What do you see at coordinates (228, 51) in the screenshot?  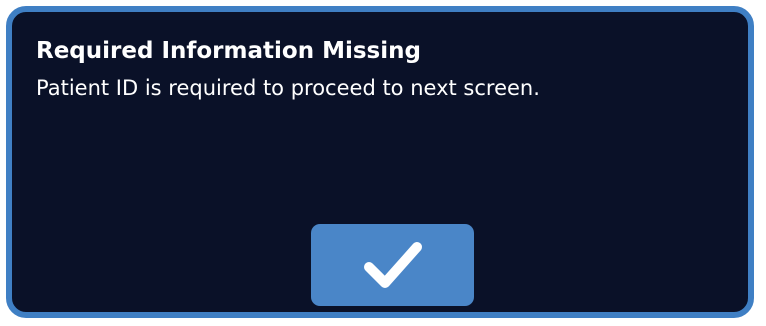 I see `dialog-title: Required Information Missing` at bounding box center [228, 51].